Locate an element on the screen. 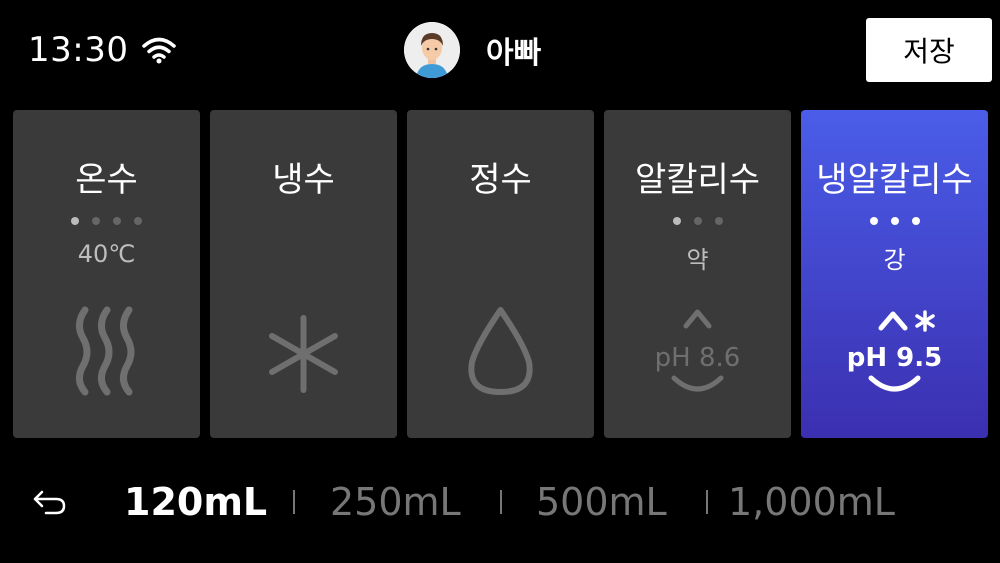 The image size is (1000, 563). user-profile: 아빠 is located at coordinates (472, 50).